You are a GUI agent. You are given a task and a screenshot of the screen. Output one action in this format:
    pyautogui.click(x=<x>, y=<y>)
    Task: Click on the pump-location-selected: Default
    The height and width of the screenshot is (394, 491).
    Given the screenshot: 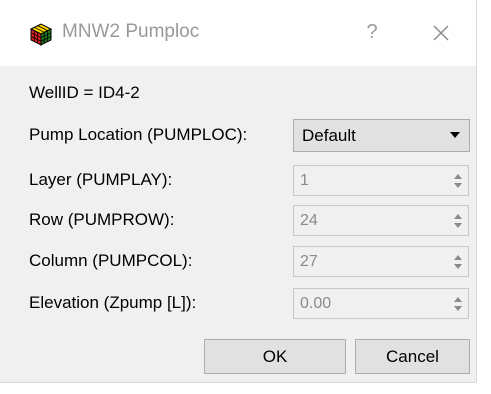 What is the action you would take?
    pyautogui.click(x=329, y=135)
    